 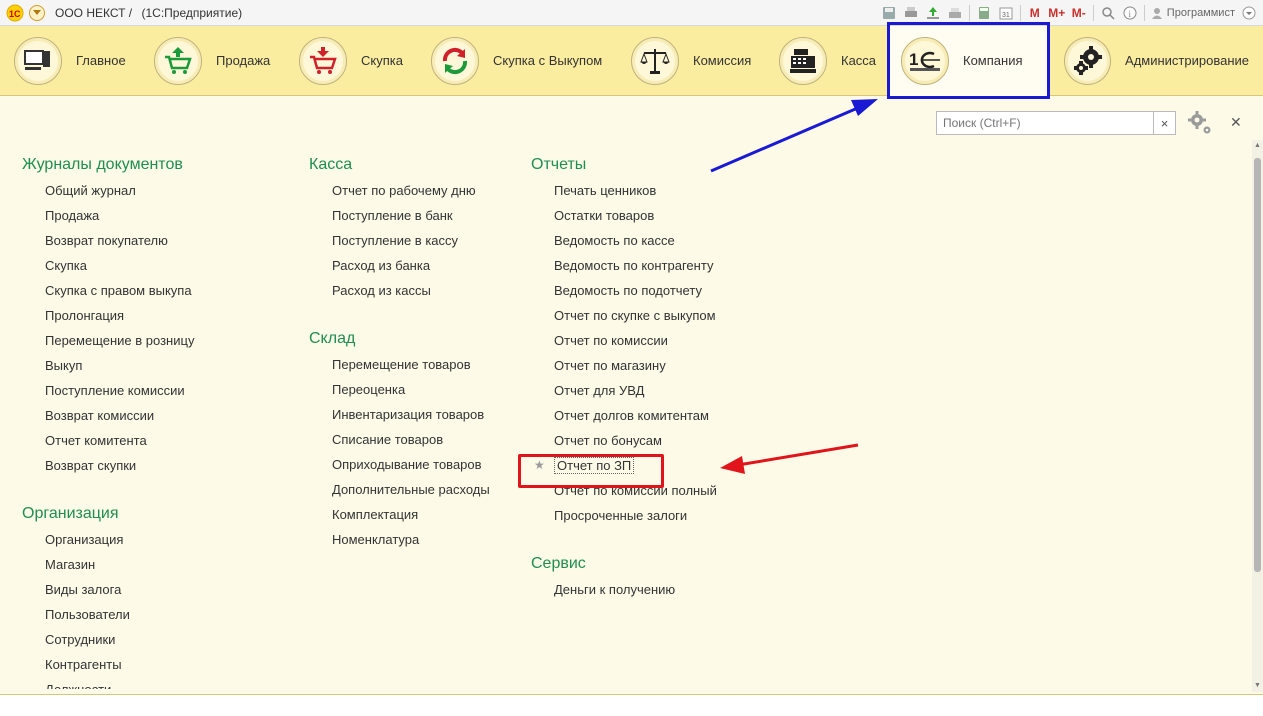 I want to click on settings-gear-icon, so click(x=1200, y=123).